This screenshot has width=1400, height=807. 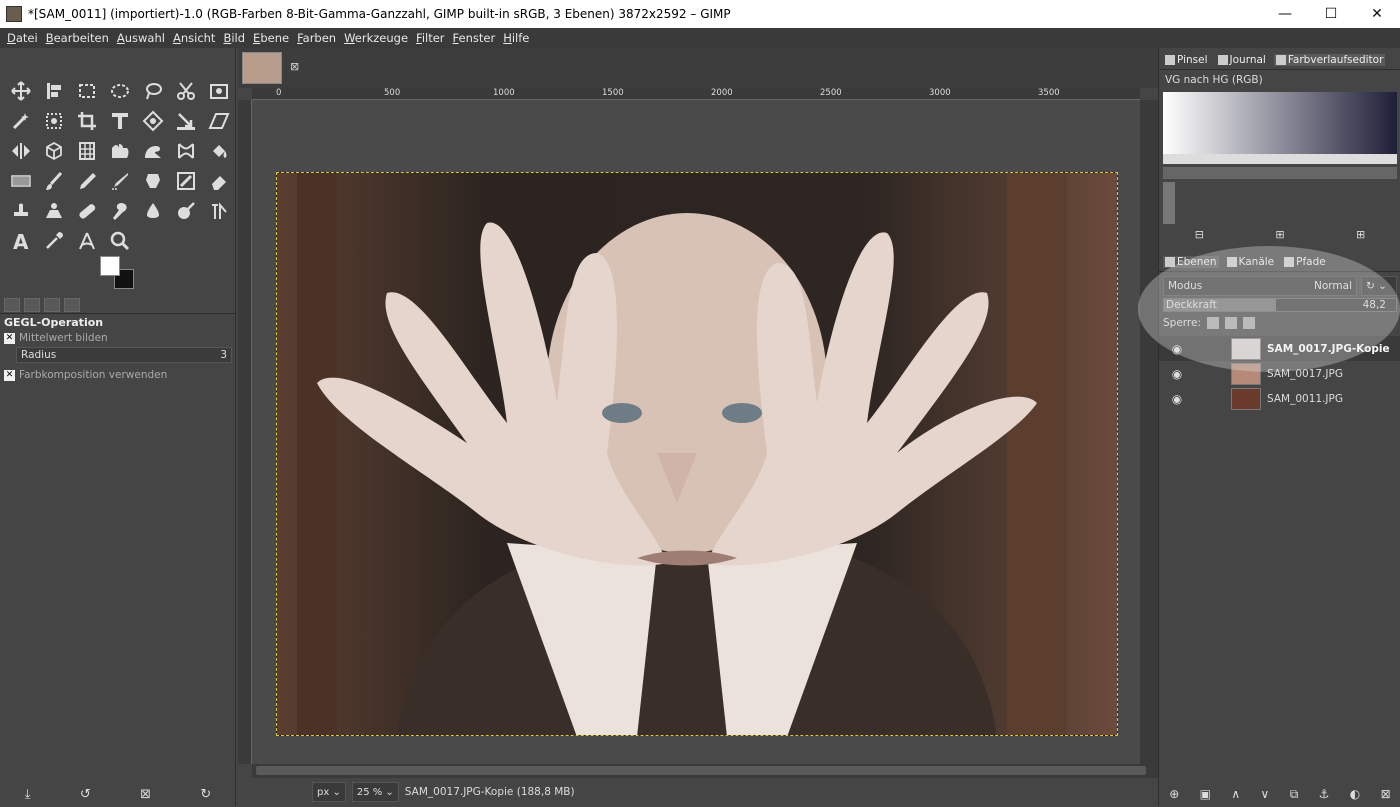 I want to click on tab-journal: Journal, so click(x=1242, y=60).